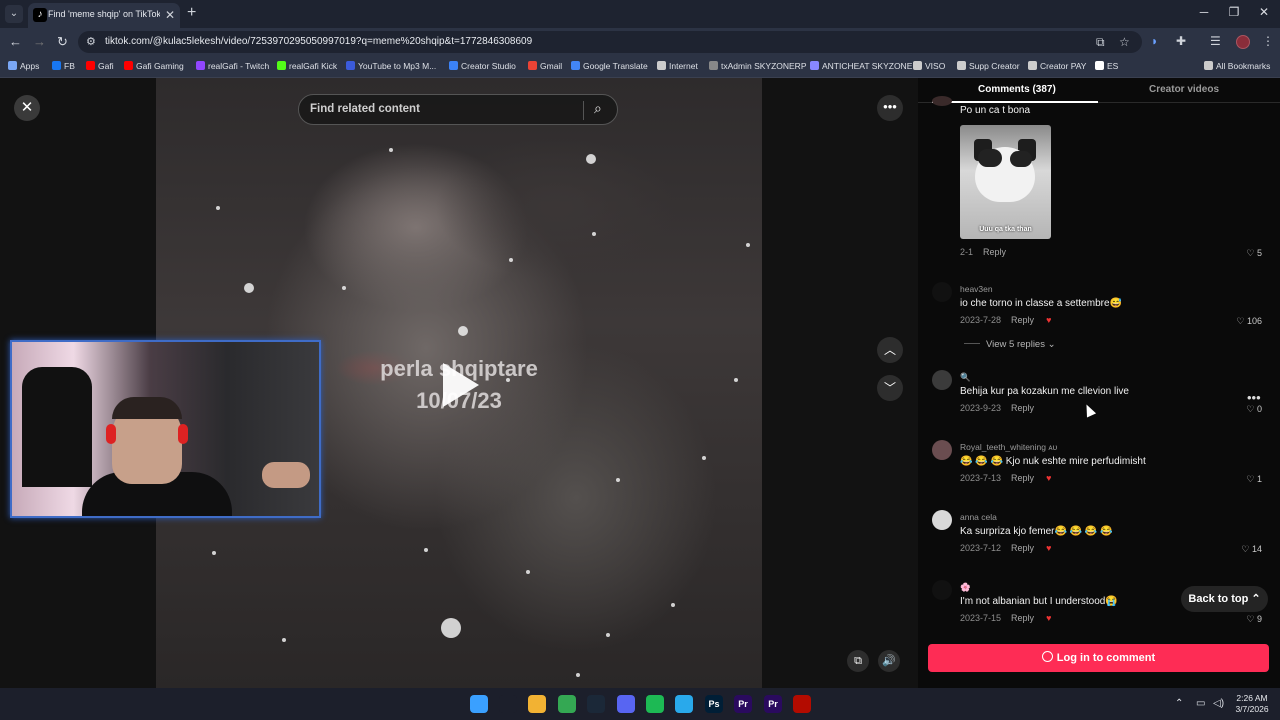 The height and width of the screenshot is (720, 1280). I want to click on bookmark-favicon-icon, so click(1032, 65).